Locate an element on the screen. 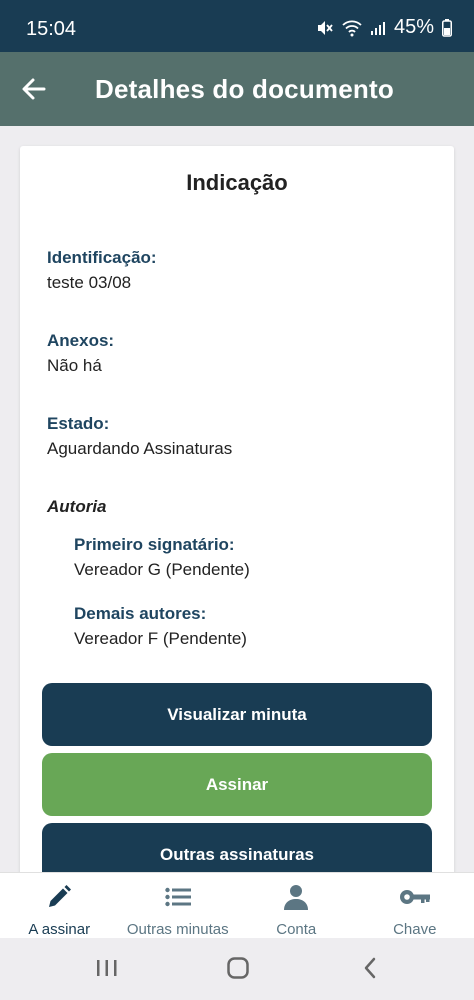  status-time: 15:04 is located at coordinates (51, 29).